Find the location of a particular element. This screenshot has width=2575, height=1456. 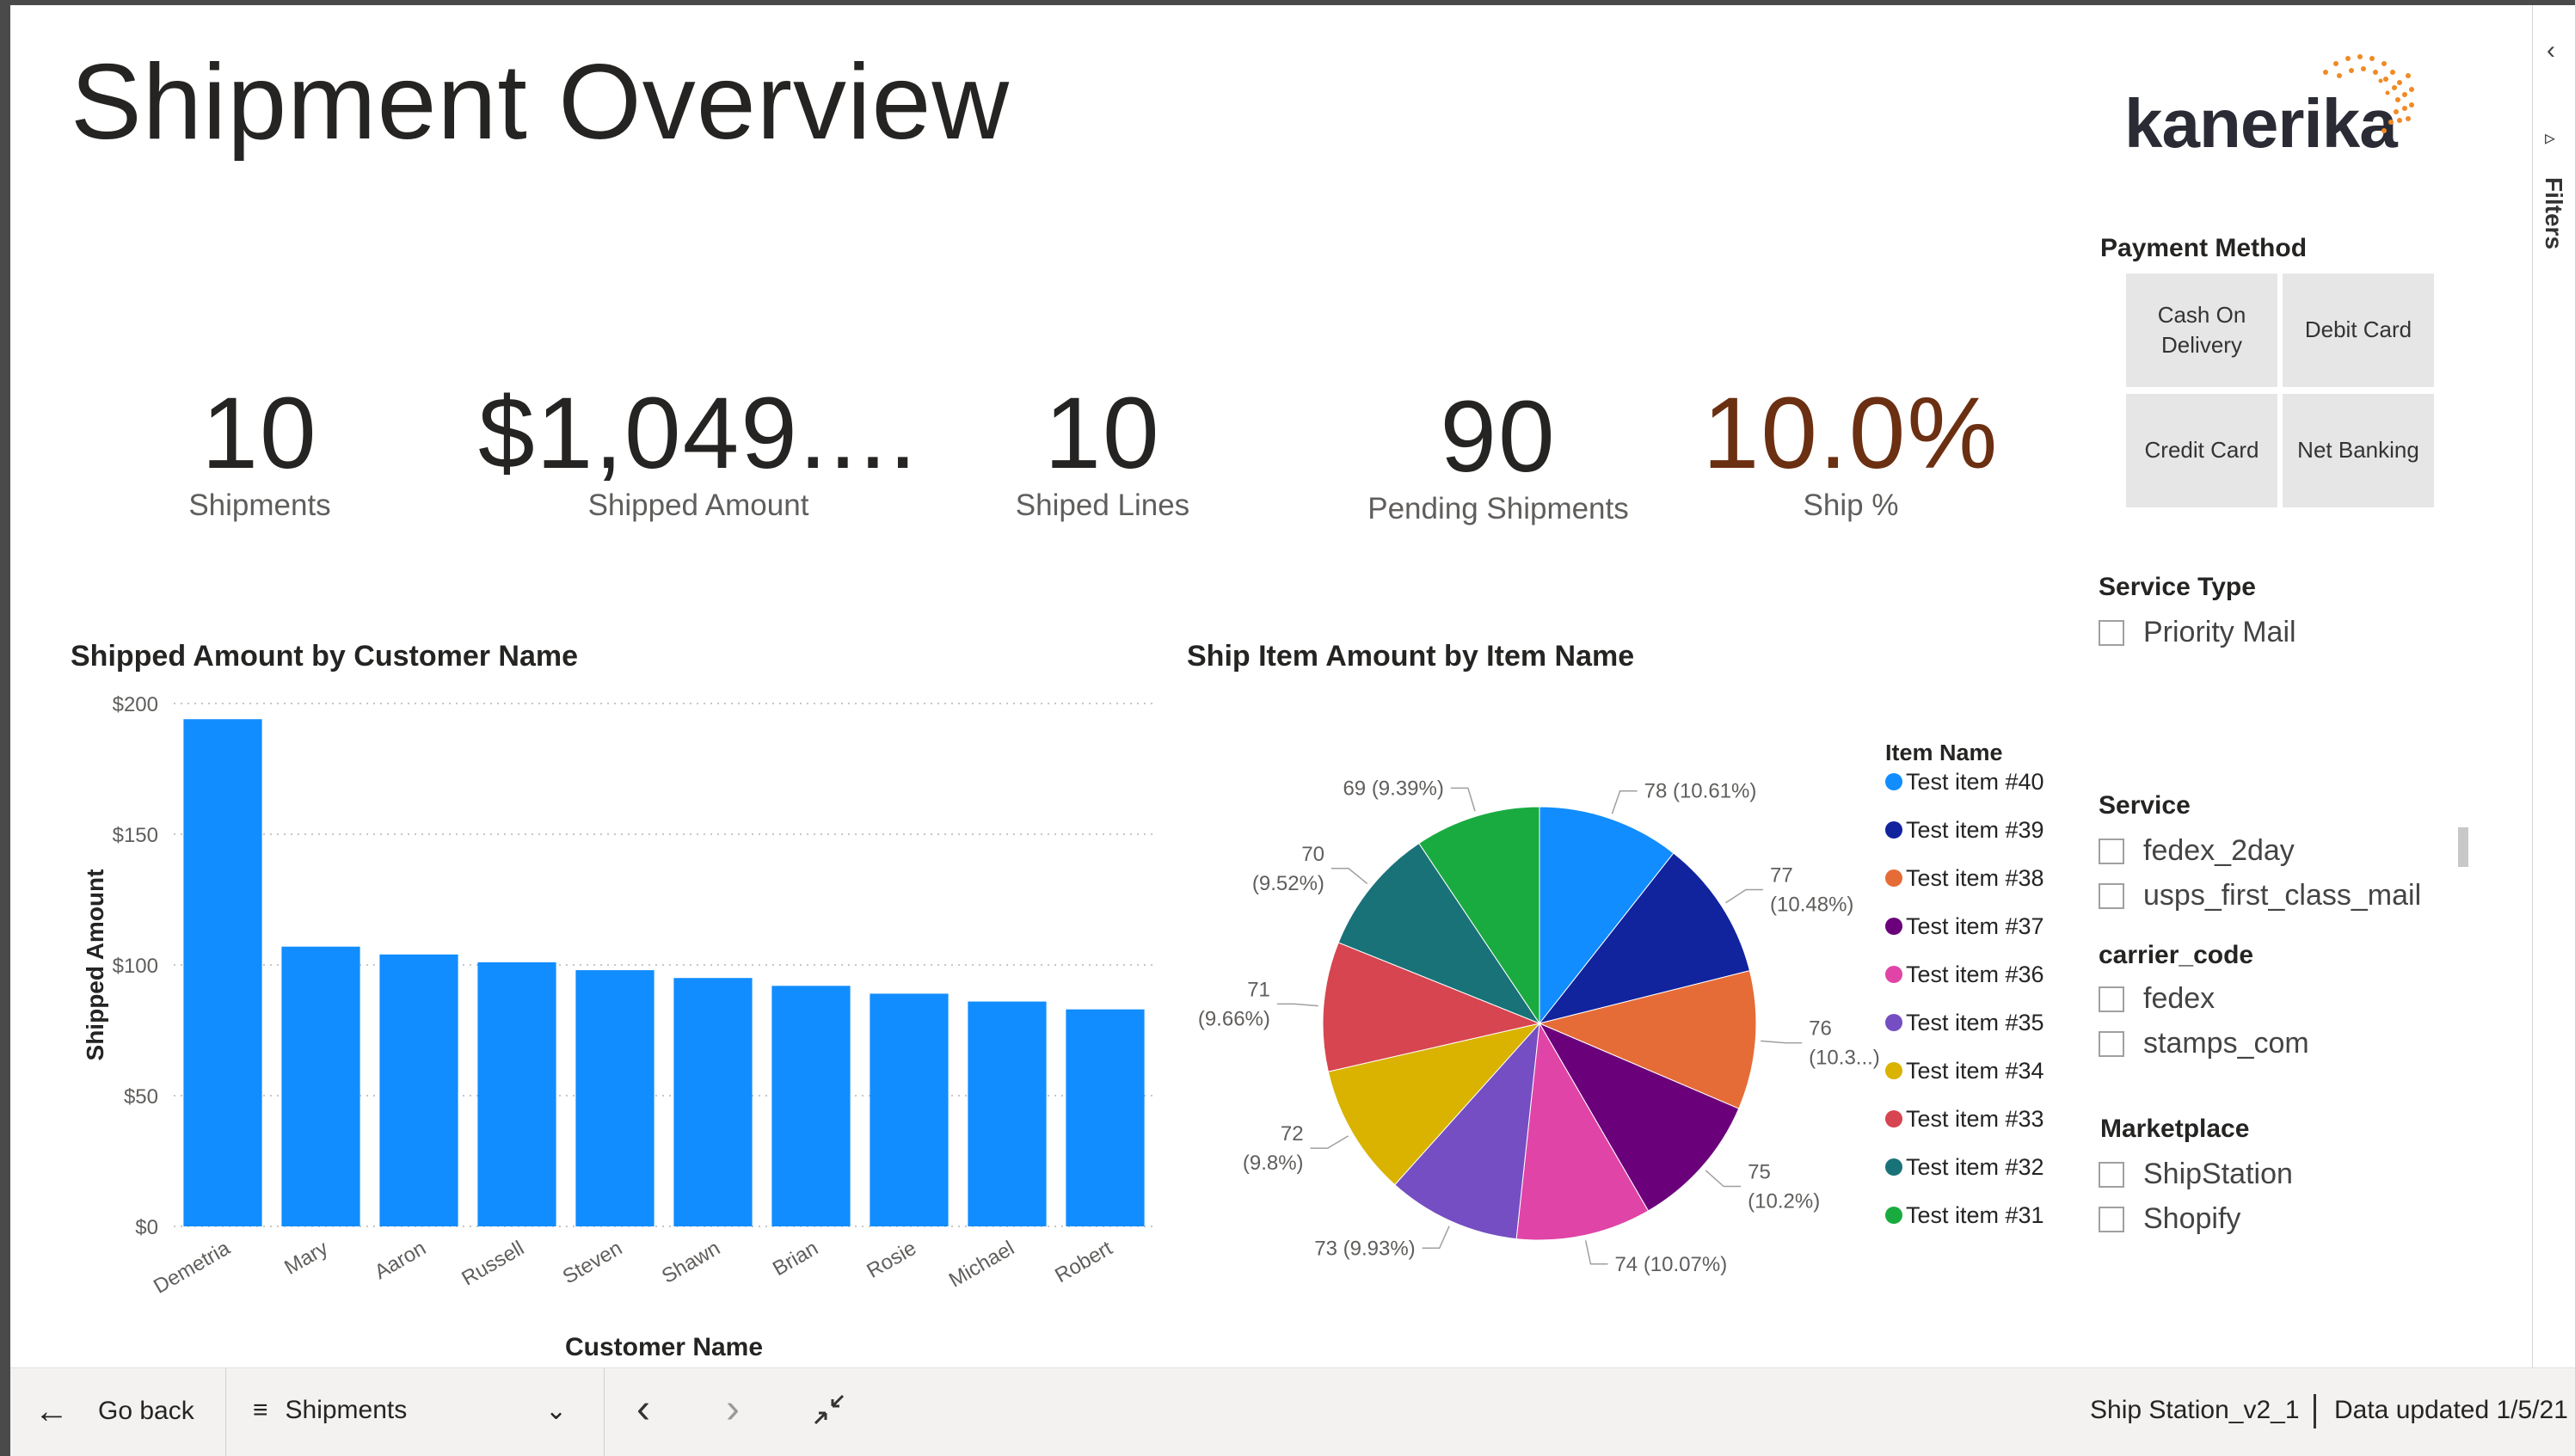

filters-pane-label: Filters is located at coordinates (2553, 213).